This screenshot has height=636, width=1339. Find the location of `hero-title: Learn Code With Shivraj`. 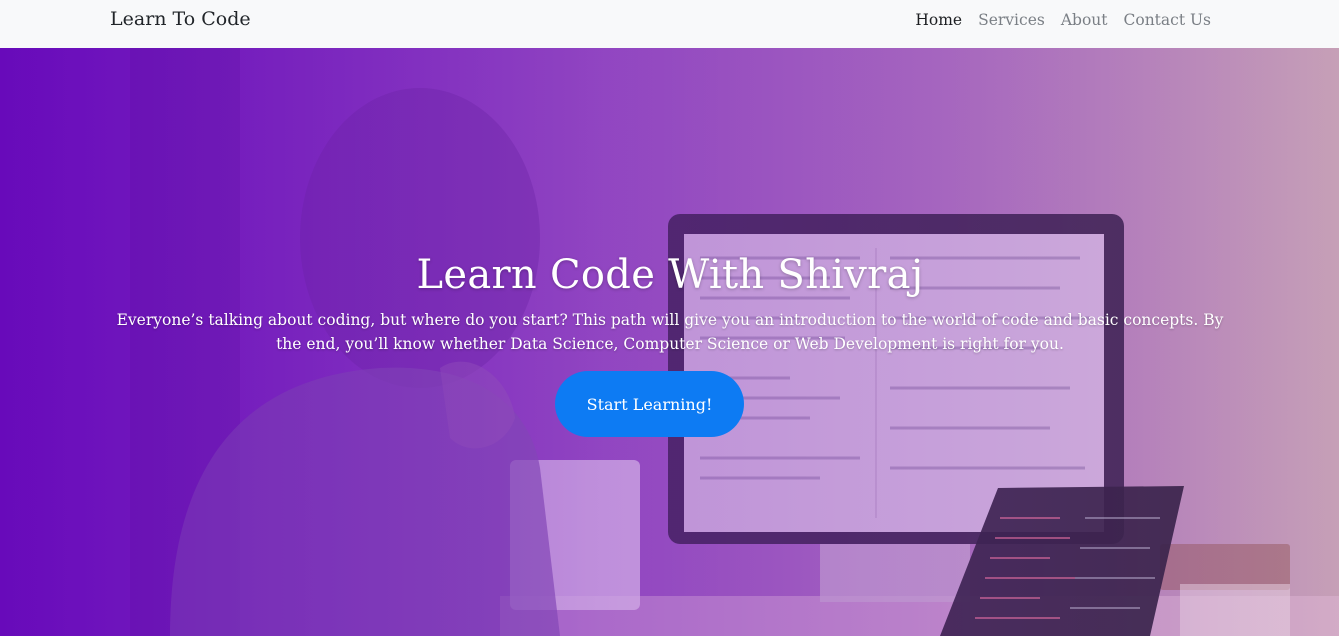

hero-title: Learn Code With Shivraj is located at coordinates (670, 275).